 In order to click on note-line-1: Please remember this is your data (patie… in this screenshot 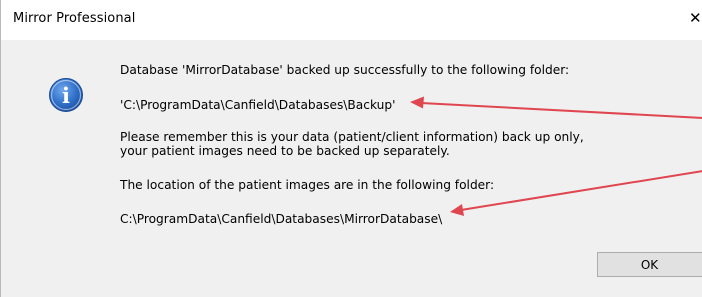, I will do `click(352, 137)`.